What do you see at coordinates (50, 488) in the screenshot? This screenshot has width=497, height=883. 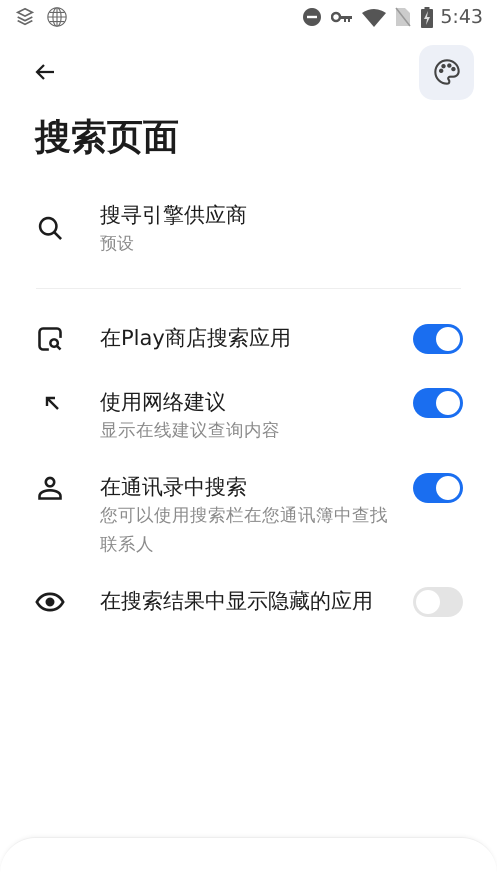 I see `person-icon` at bounding box center [50, 488].